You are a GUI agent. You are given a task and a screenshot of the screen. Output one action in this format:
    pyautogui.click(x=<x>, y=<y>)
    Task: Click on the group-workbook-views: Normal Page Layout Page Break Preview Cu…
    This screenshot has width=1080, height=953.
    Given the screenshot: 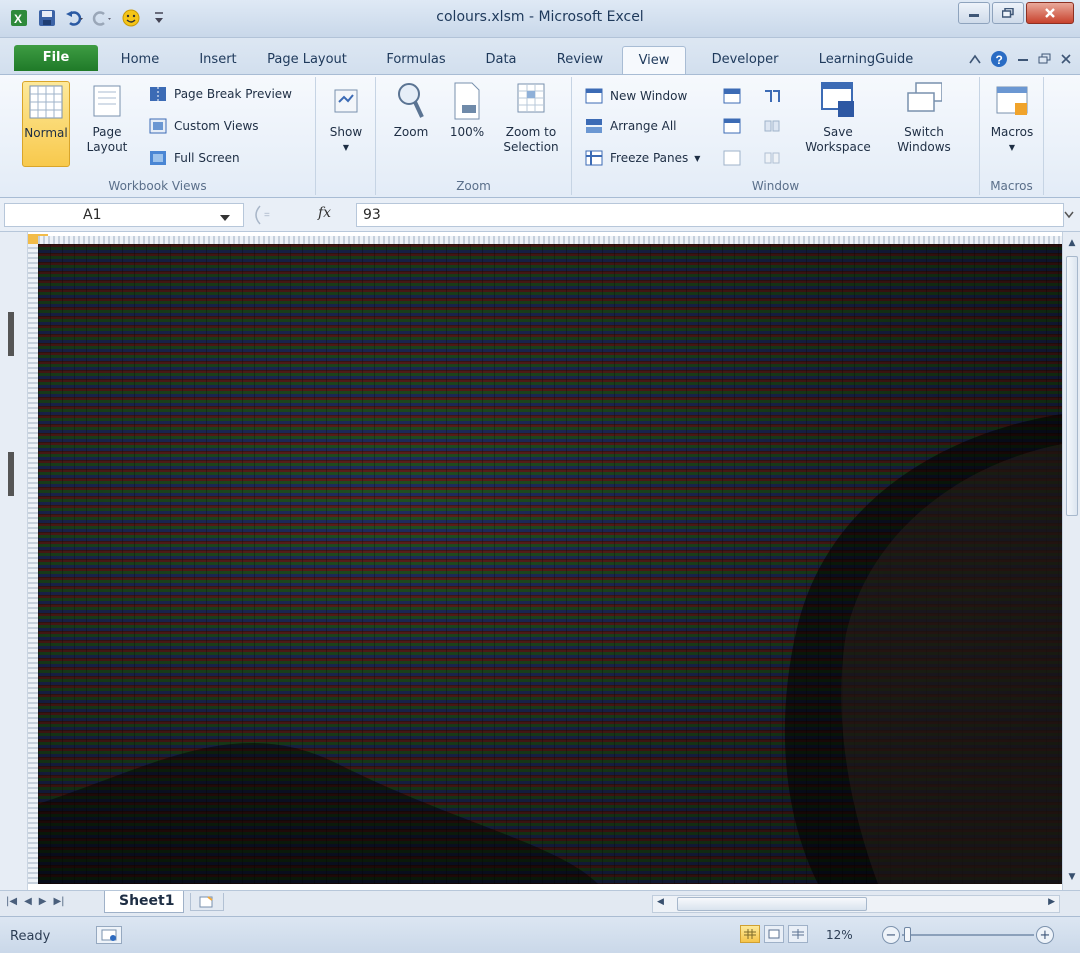 What is the action you would take?
    pyautogui.click(x=158, y=136)
    